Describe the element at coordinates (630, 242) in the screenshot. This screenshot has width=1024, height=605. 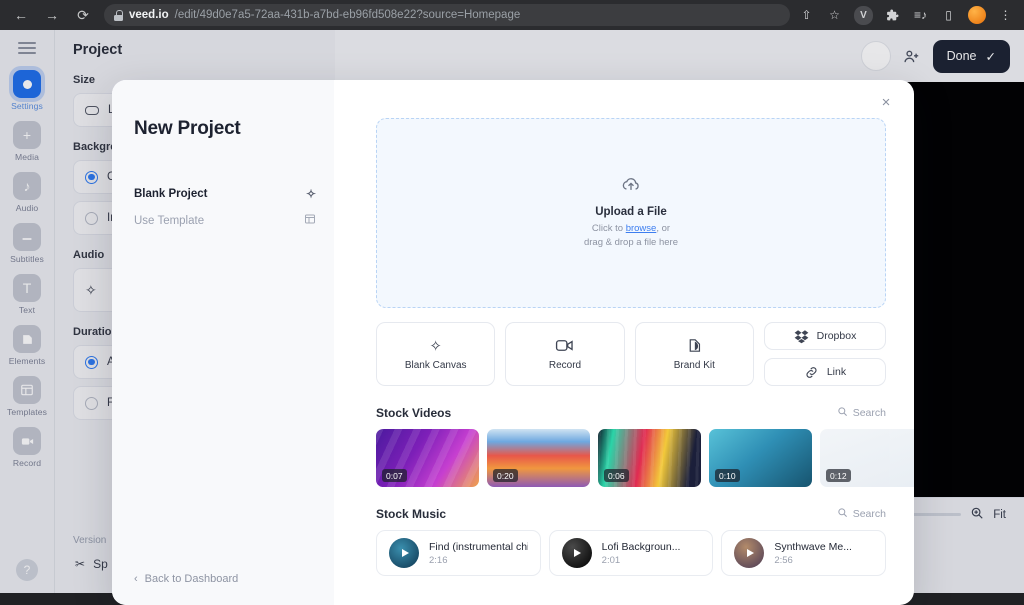
I see `upload-sub-line2: drag & drop a file here` at that location.